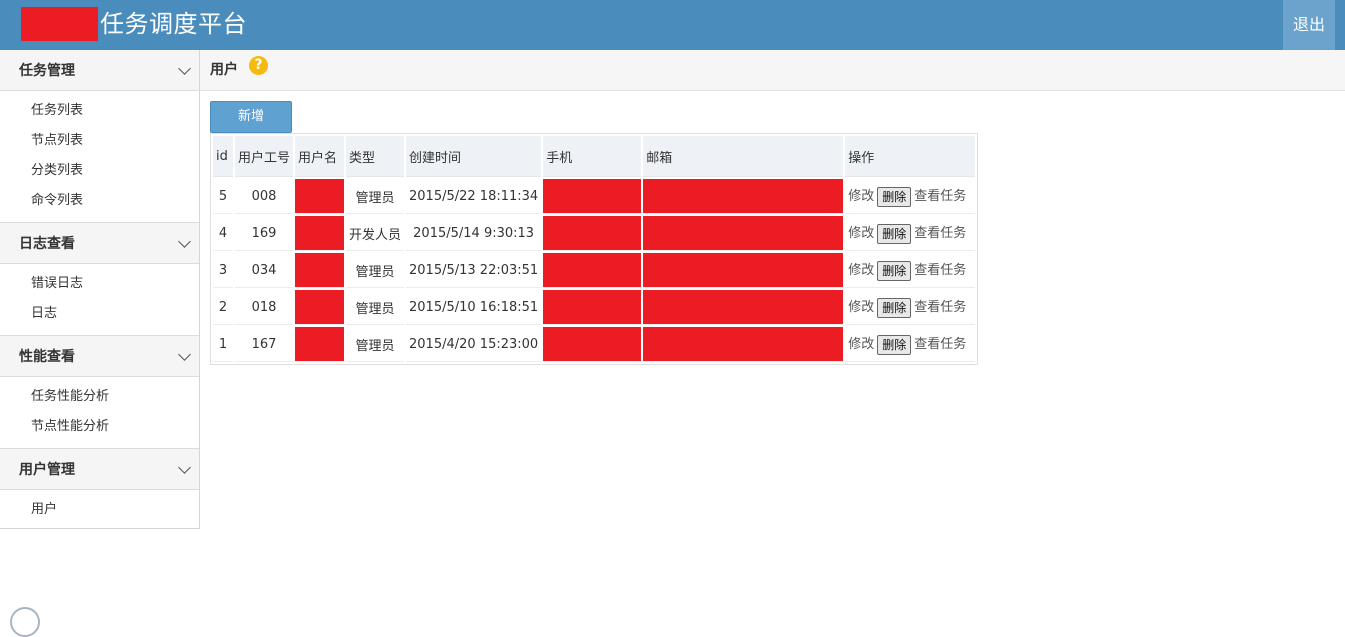 The width and height of the screenshot is (1345, 637). I want to click on cell-id: 3, so click(223, 270).